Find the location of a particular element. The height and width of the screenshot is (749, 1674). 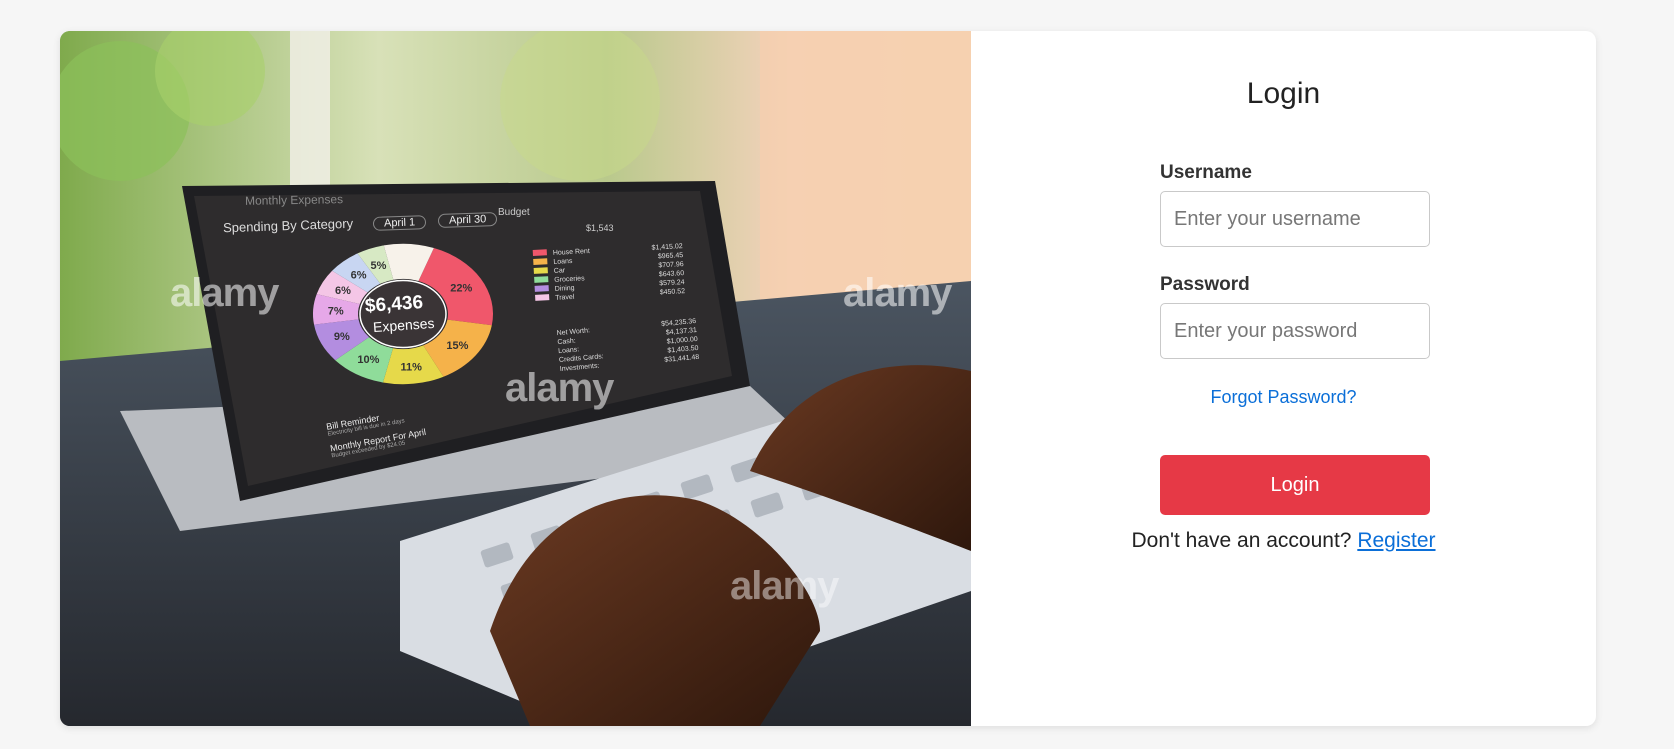

username-input is located at coordinates (1295, 219).